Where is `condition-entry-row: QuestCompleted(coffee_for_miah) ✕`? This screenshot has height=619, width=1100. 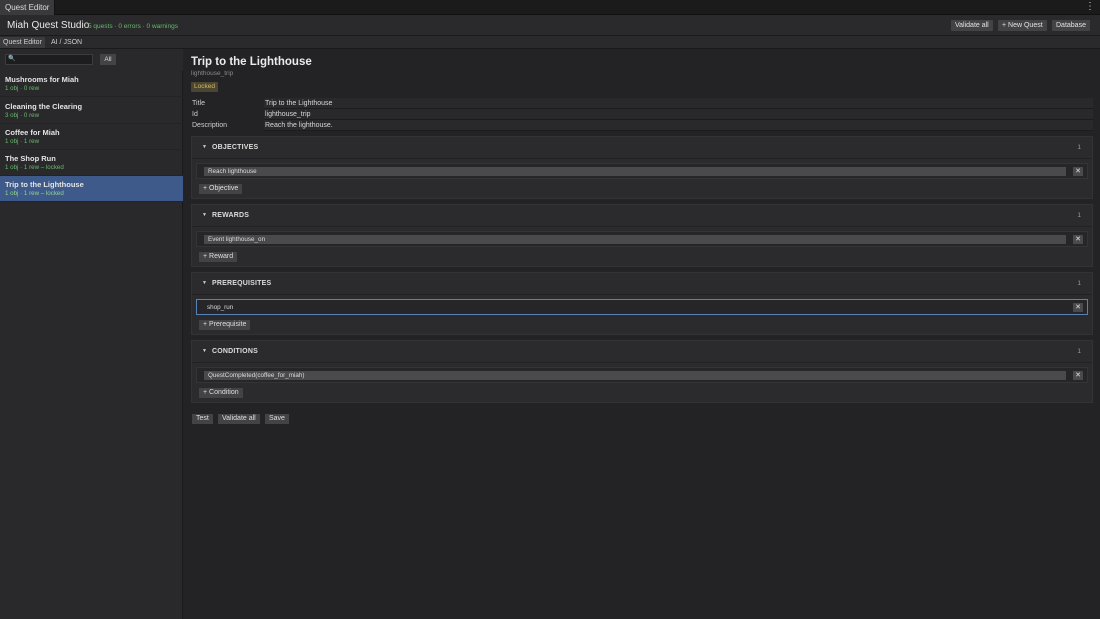
condition-entry-row: QuestCompleted(coffee_for_miah) ✕ is located at coordinates (642, 375).